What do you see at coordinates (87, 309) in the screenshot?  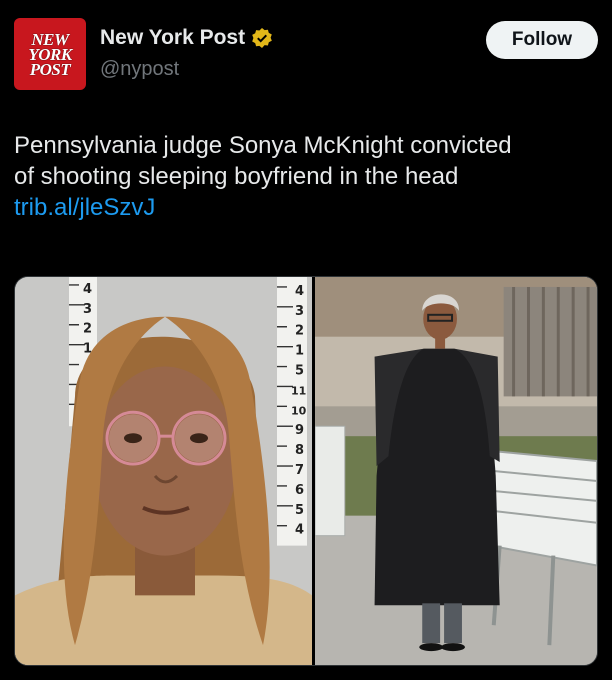 I see `chart-left-label-2: 3` at bounding box center [87, 309].